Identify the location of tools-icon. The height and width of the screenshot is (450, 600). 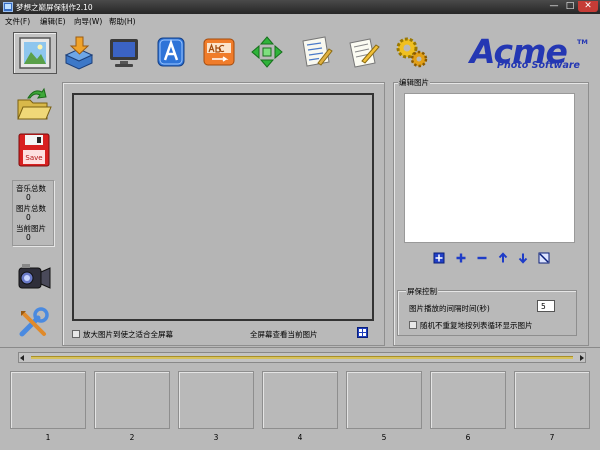
(34, 322).